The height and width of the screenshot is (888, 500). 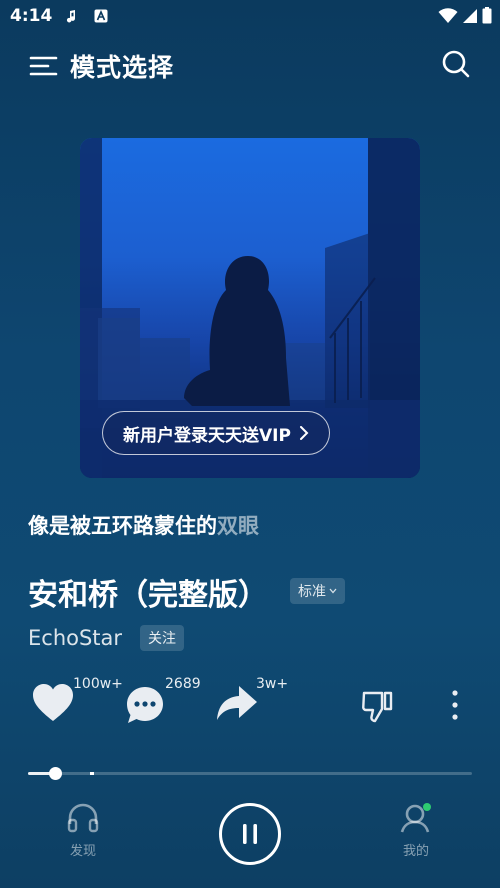 I want to click on bottom-nav: 发现 我的, so click(x=250, y=839).